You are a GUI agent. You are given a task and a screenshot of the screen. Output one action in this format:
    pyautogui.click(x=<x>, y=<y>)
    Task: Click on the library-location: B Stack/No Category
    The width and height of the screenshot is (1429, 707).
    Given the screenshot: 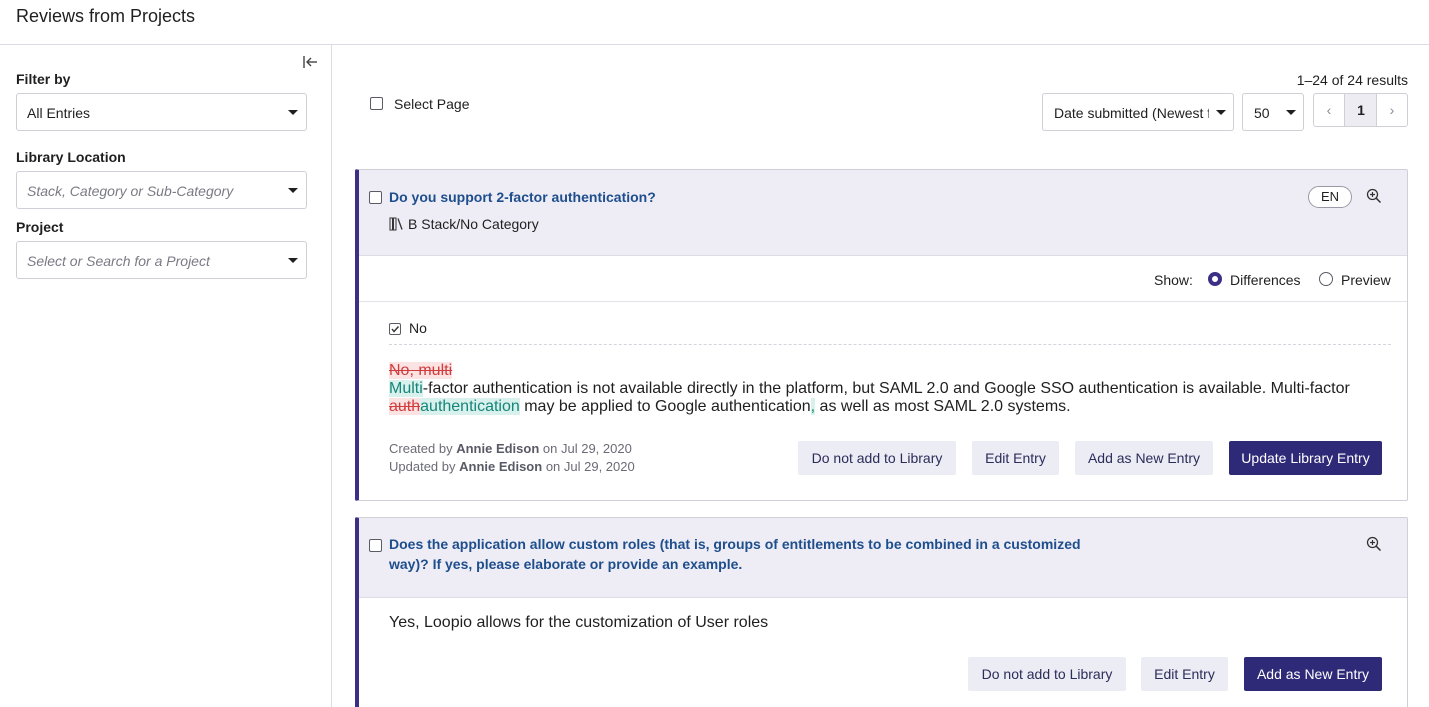 What is the action you would take?
    pyautogui.click(x=464, y=224)
    